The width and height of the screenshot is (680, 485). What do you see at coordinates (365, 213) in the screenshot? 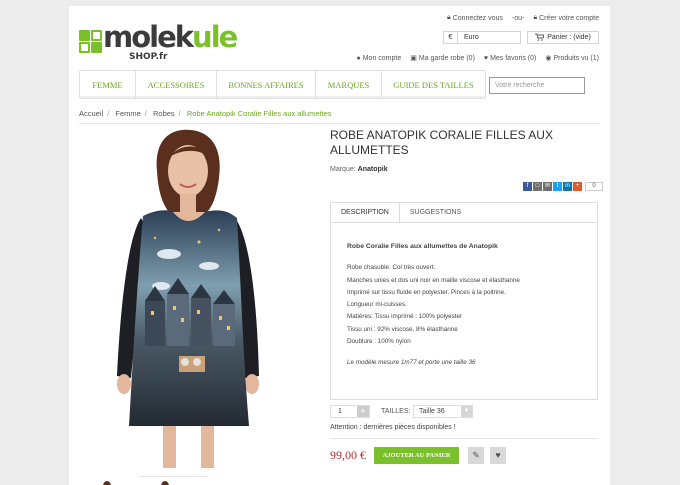
I see `tab-description: DESCRIPTION` at bounding box center [365, 213].